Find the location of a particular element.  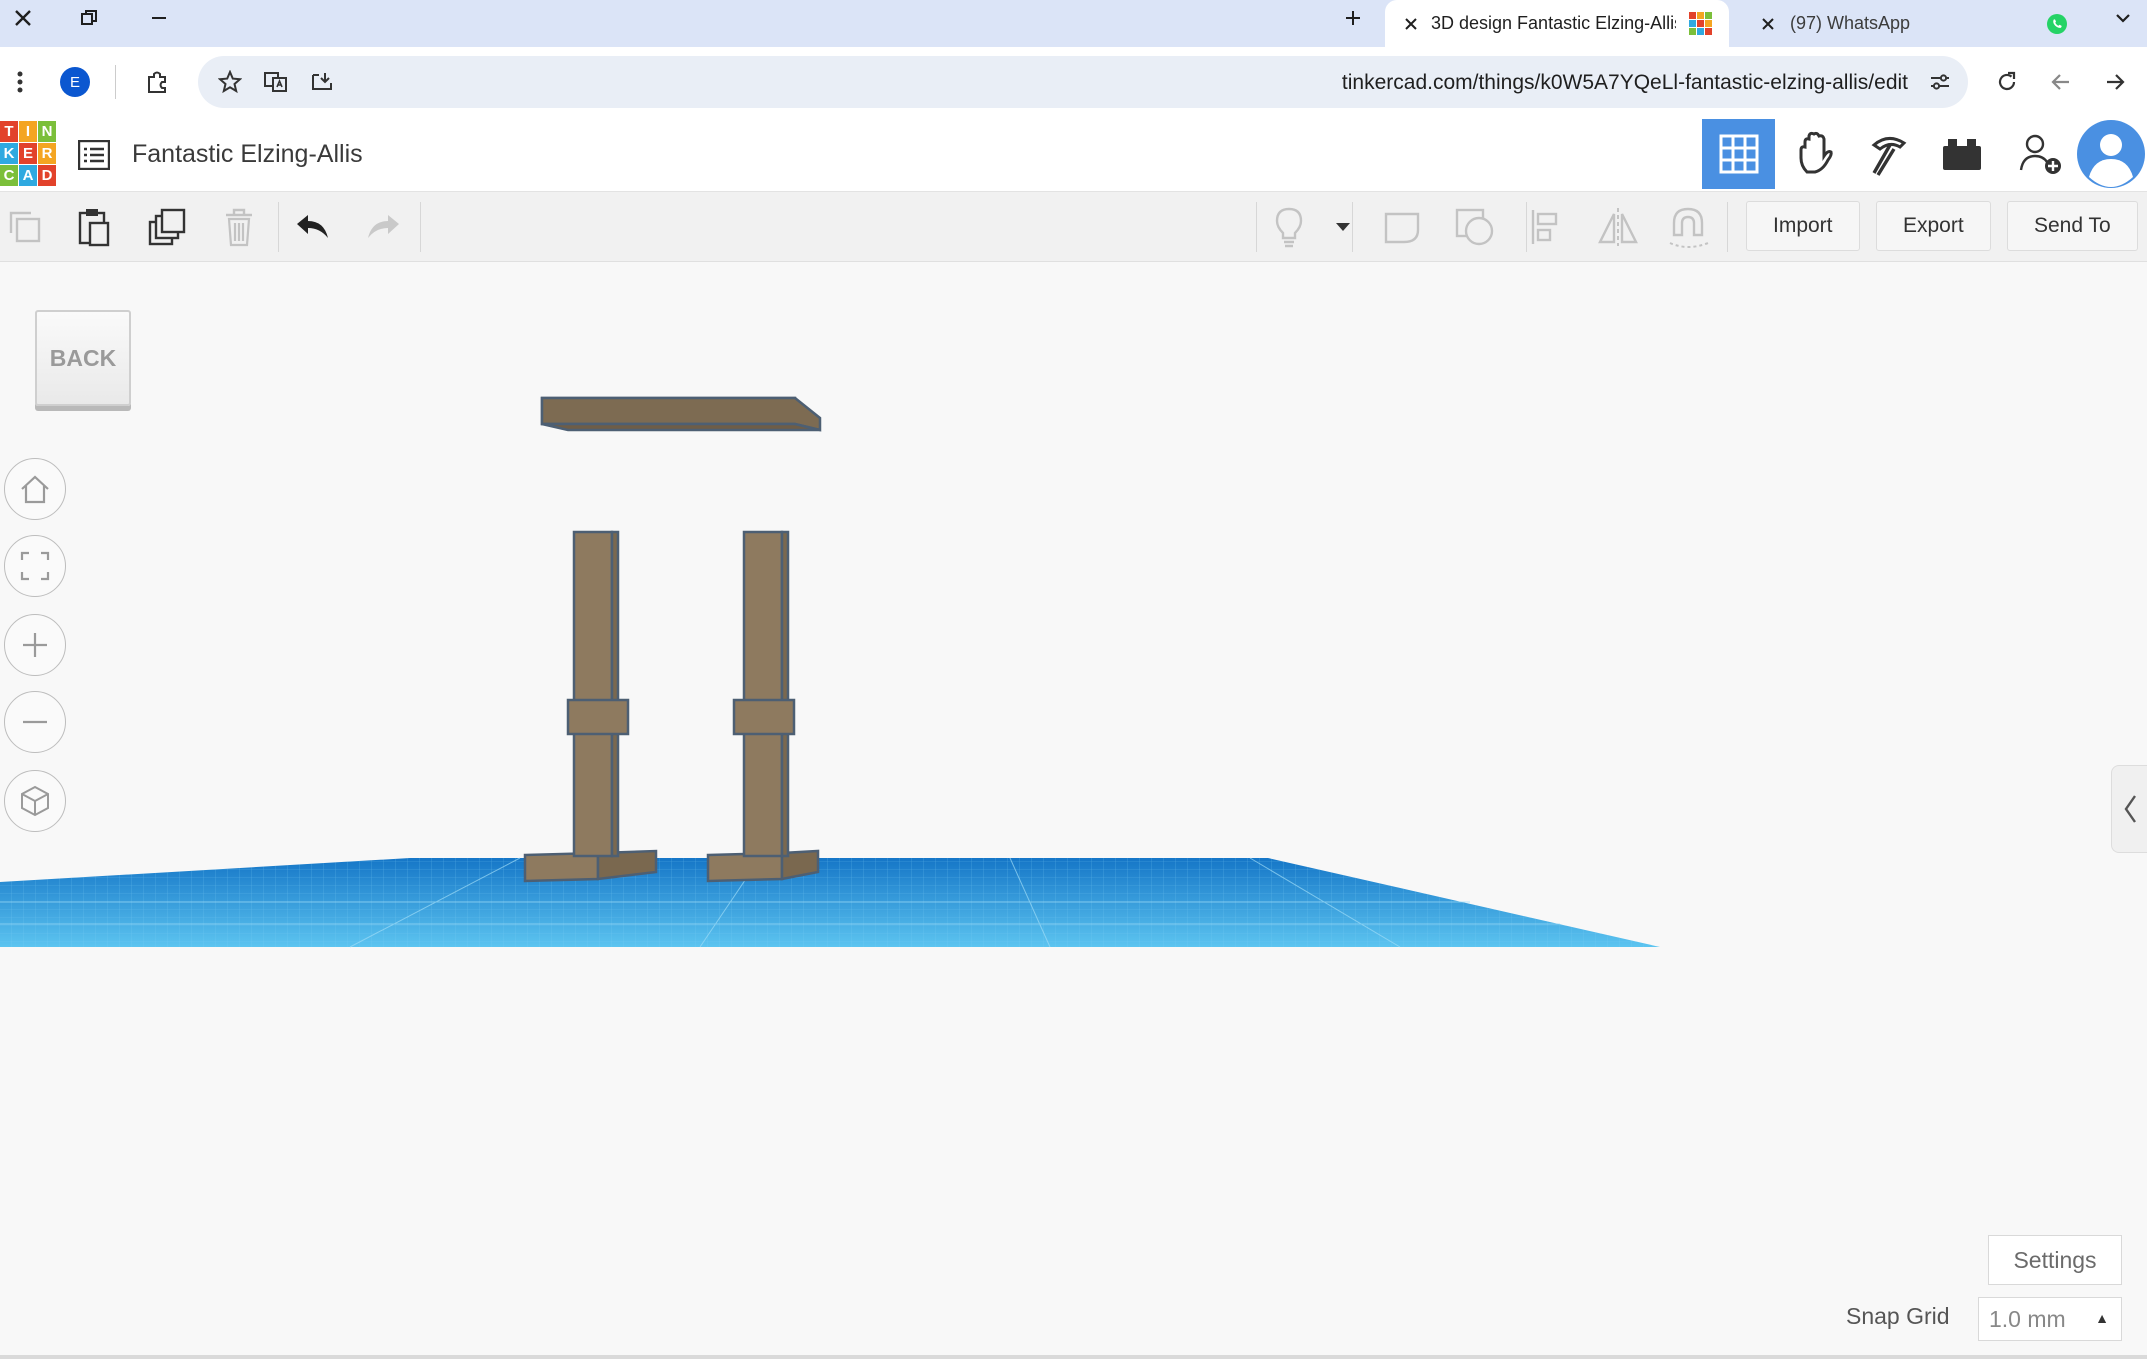

duplicate-icon is located at coordinates (167, 227).